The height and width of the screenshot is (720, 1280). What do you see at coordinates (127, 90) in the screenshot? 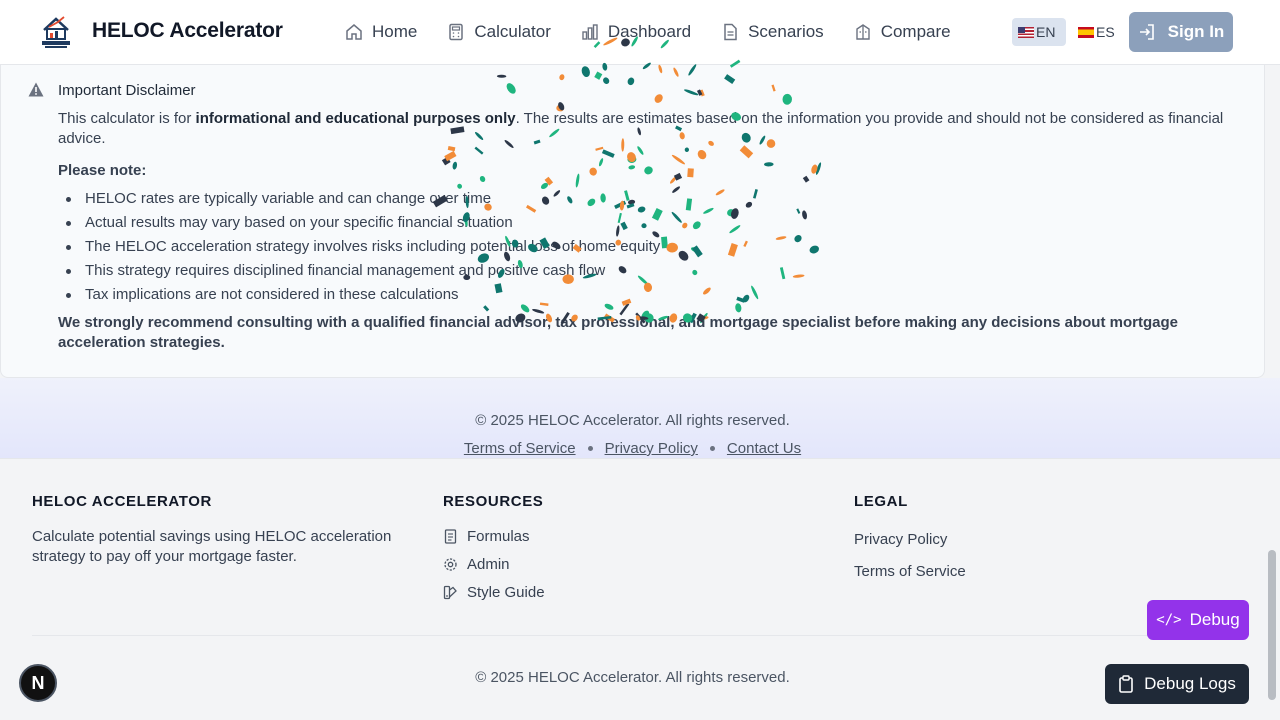
I see `disclaimer-title: Important Disclaimer` at bounding box center [127, 90].